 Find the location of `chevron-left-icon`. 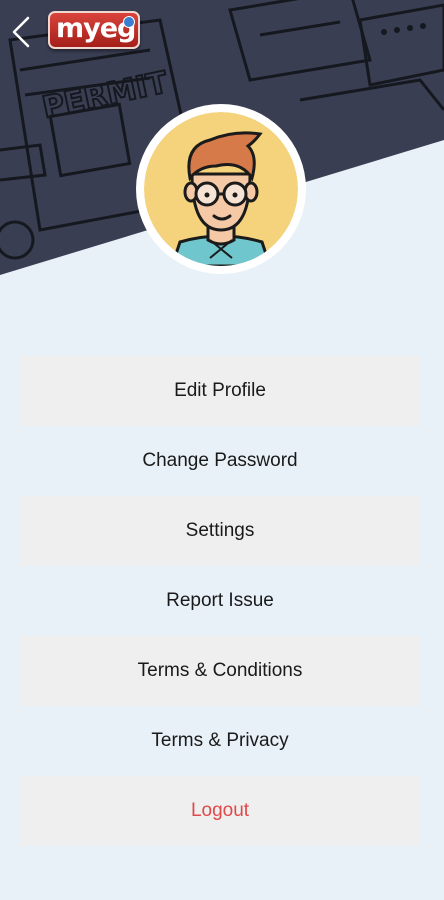

chevron-left-icon is located at coordinates (21, 32).